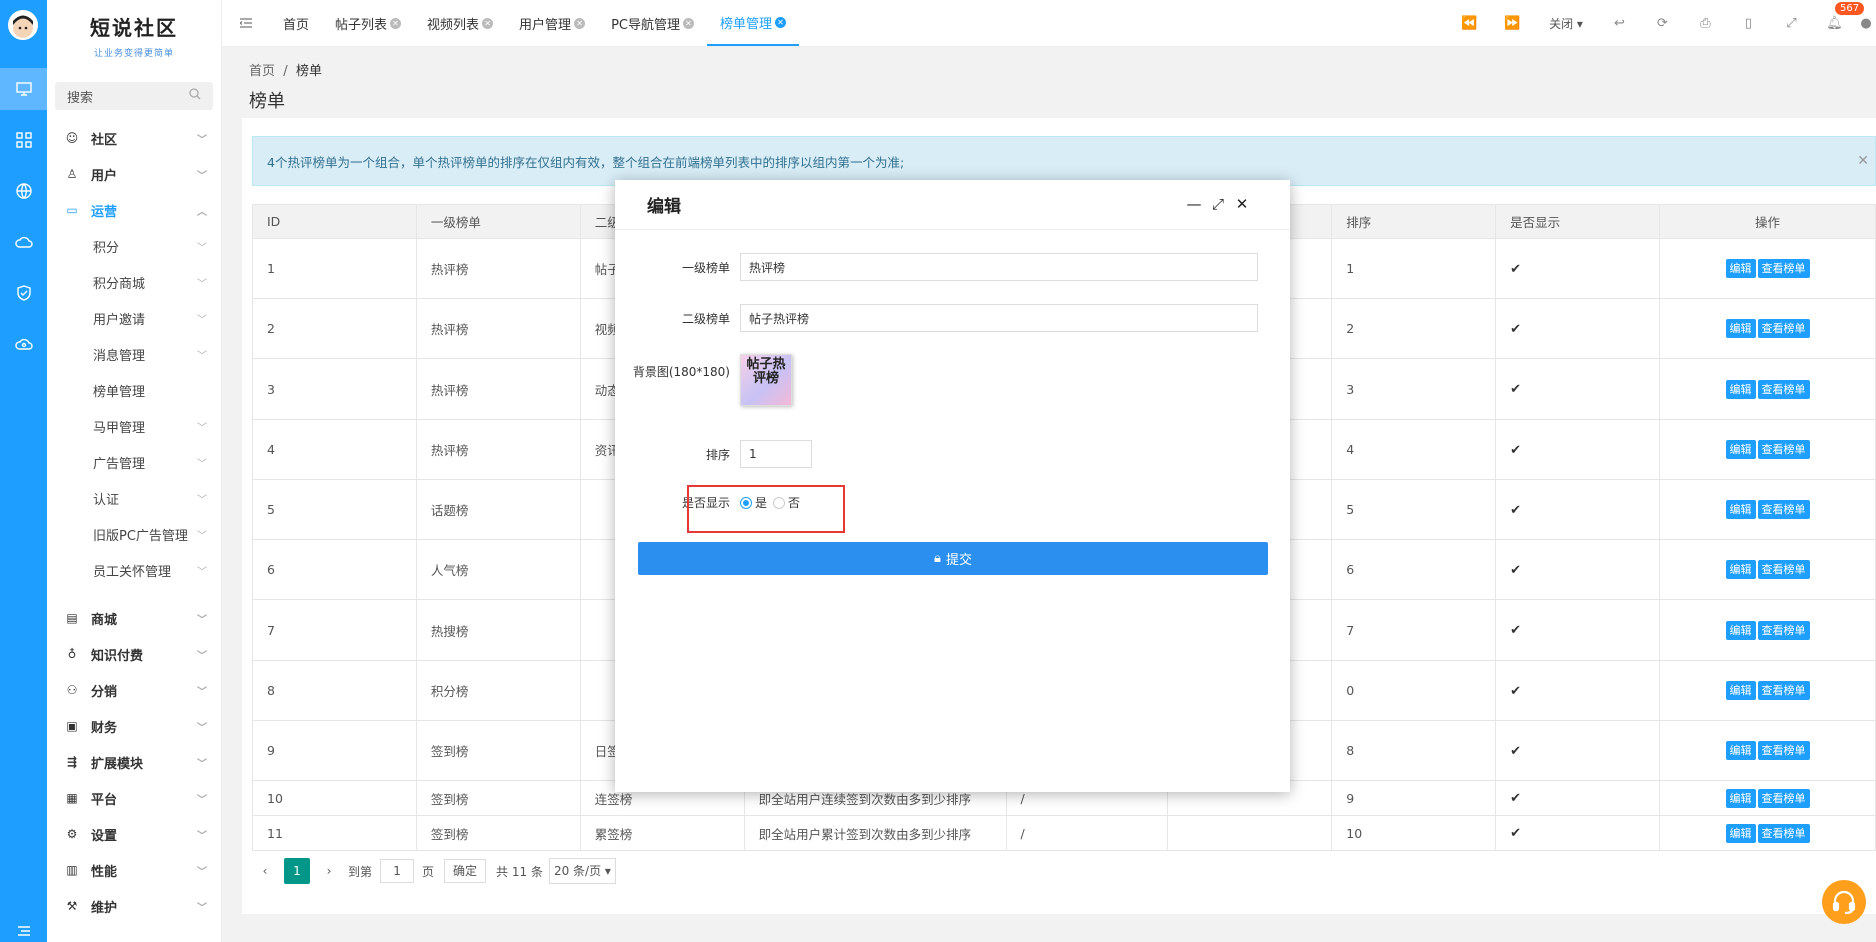 This screenshot has width=1876, height=942. I want to click on tab-rankings: 榜单管理 ✕, so click(752, 23).